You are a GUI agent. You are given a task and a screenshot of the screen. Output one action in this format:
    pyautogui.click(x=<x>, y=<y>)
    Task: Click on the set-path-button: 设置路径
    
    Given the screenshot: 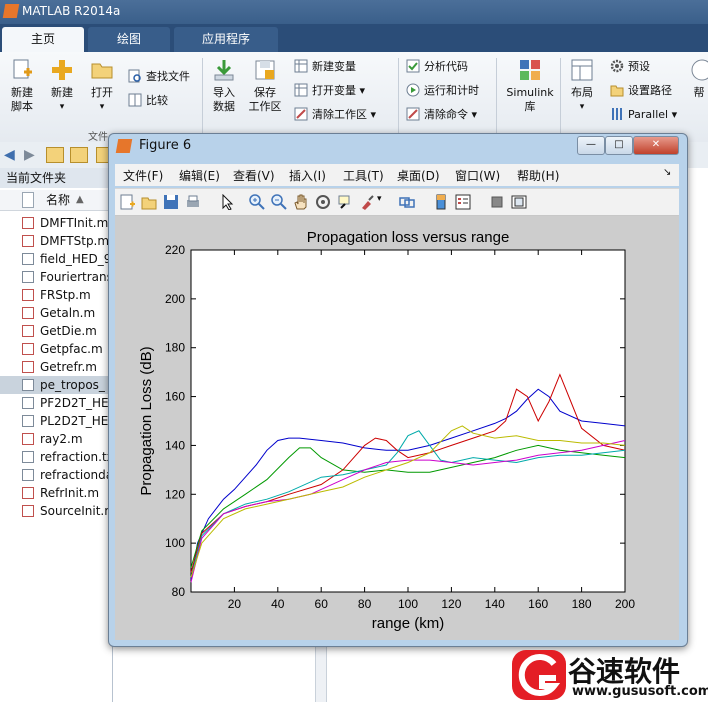 What is the action you would take?
    pyautogui.click(x=641, y=91)
    